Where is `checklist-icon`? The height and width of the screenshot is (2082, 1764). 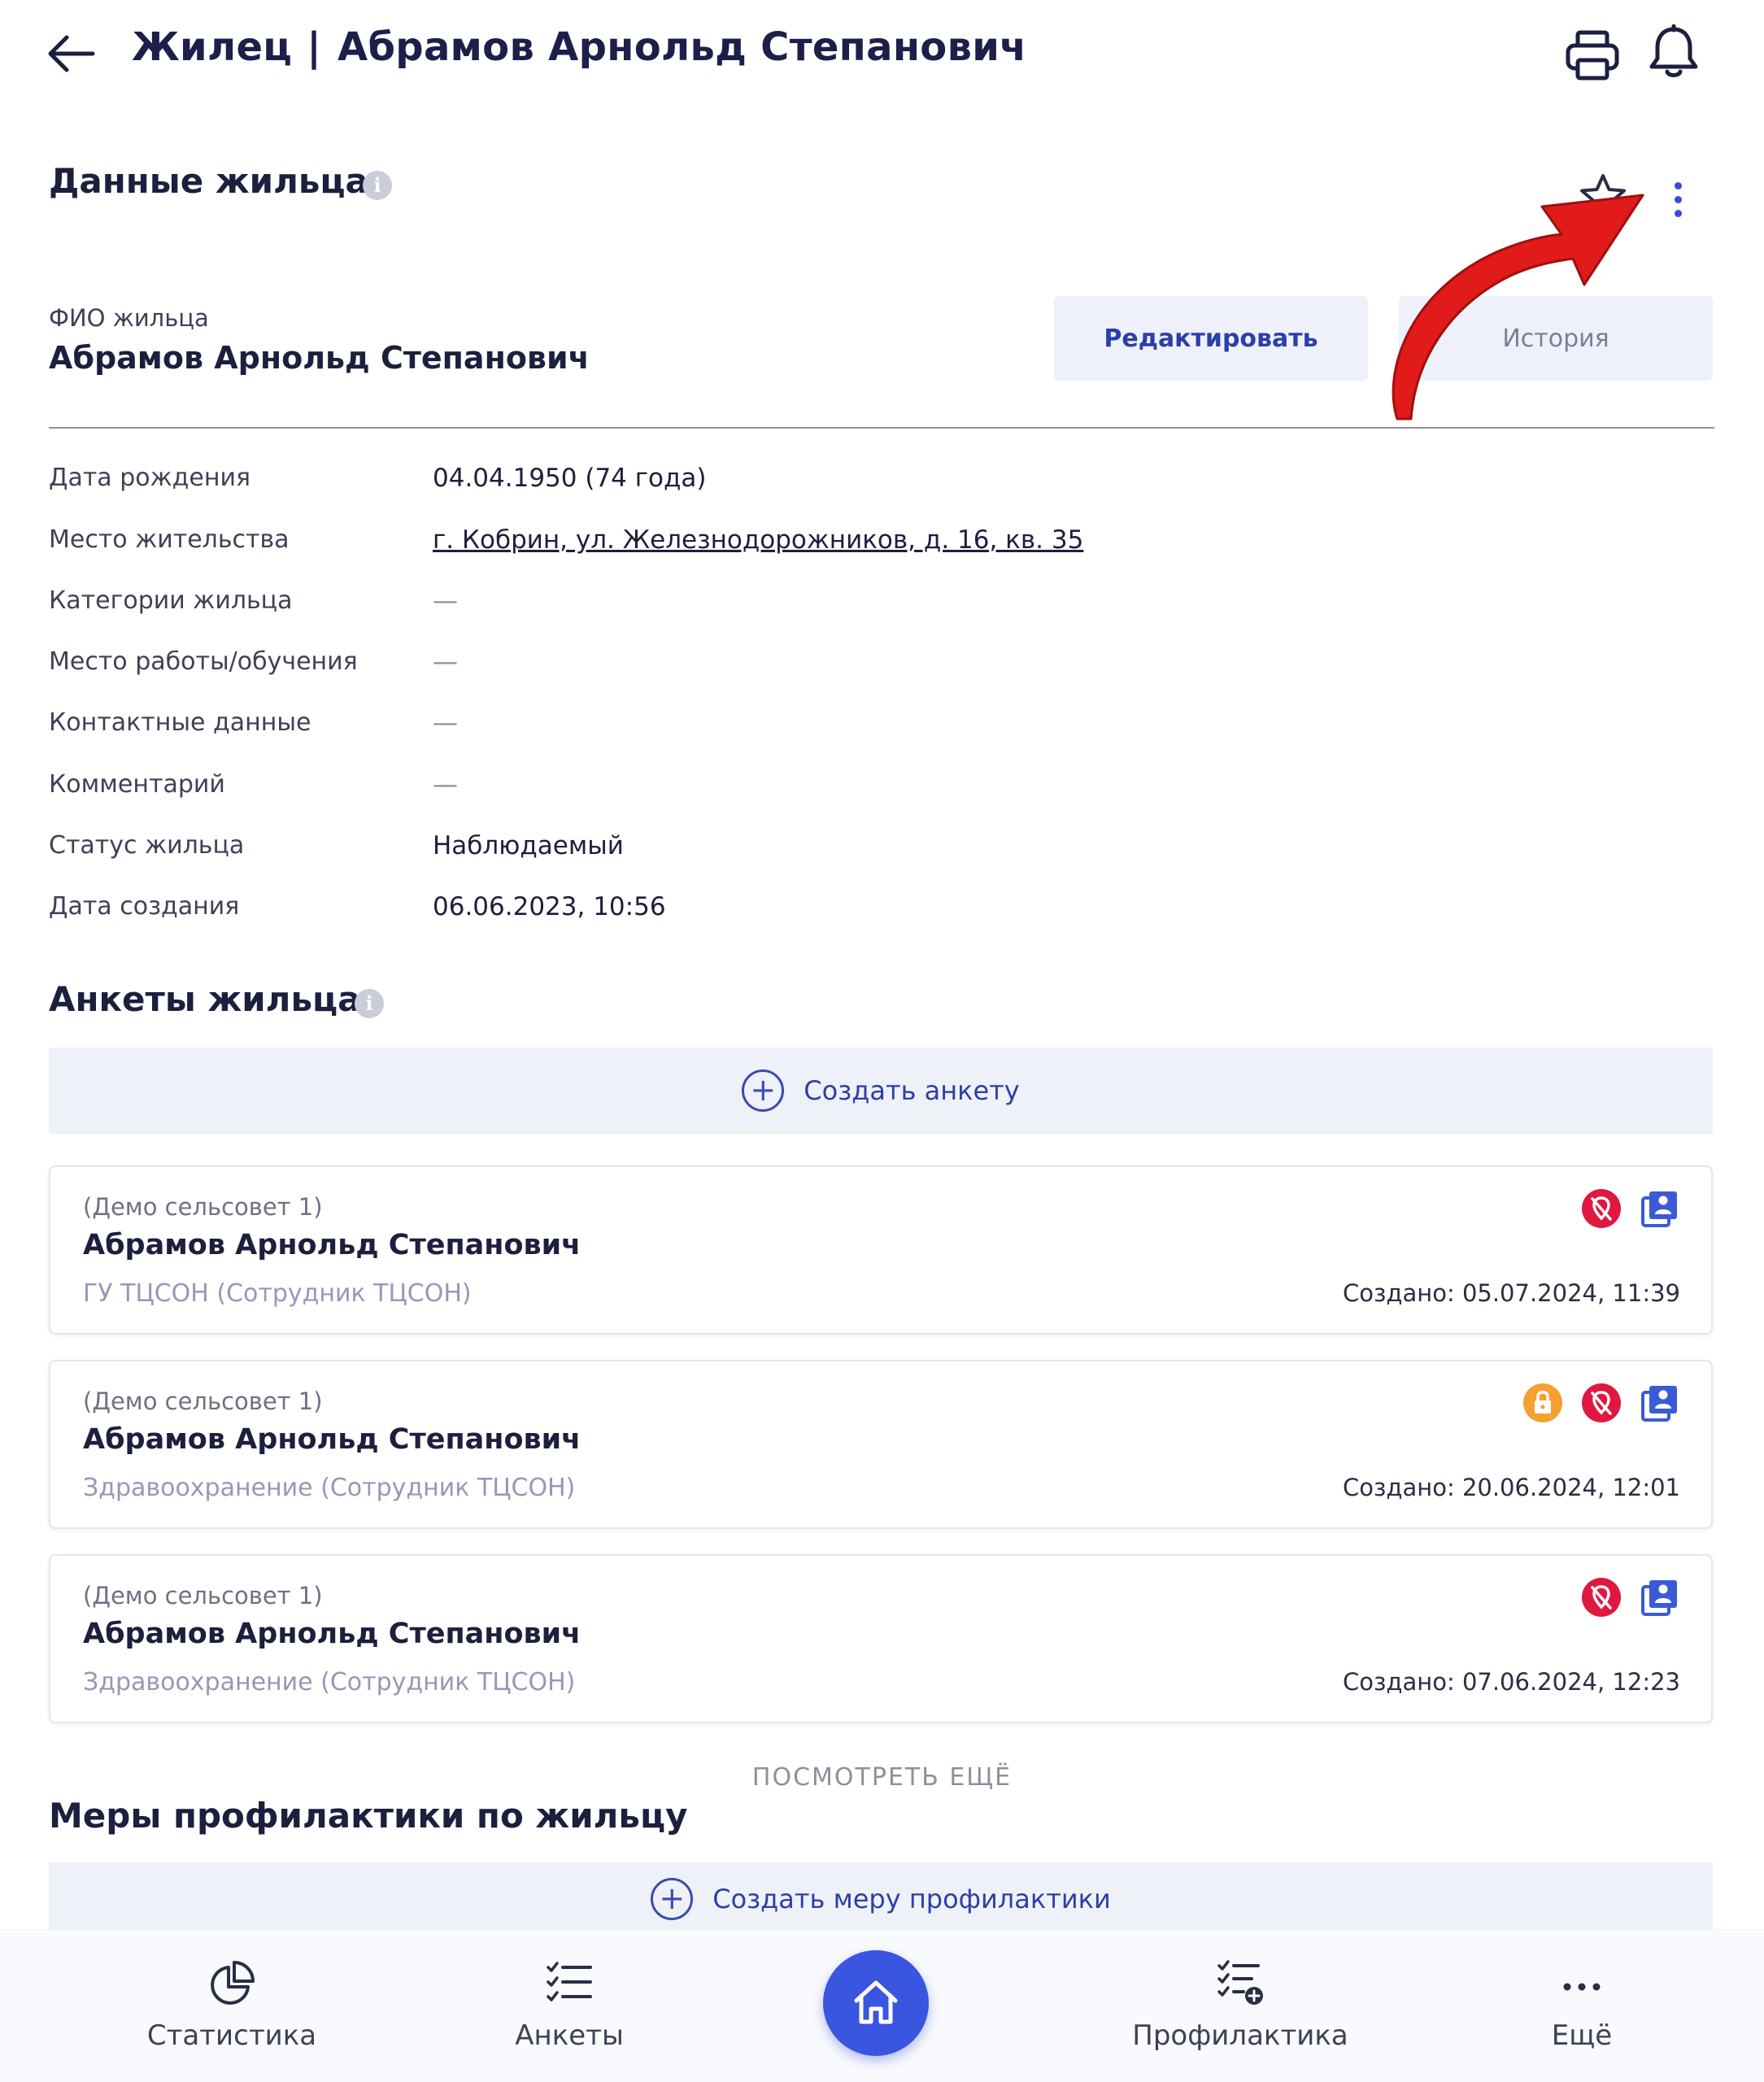 checklist-icon is located at coordinates (569, 1981).